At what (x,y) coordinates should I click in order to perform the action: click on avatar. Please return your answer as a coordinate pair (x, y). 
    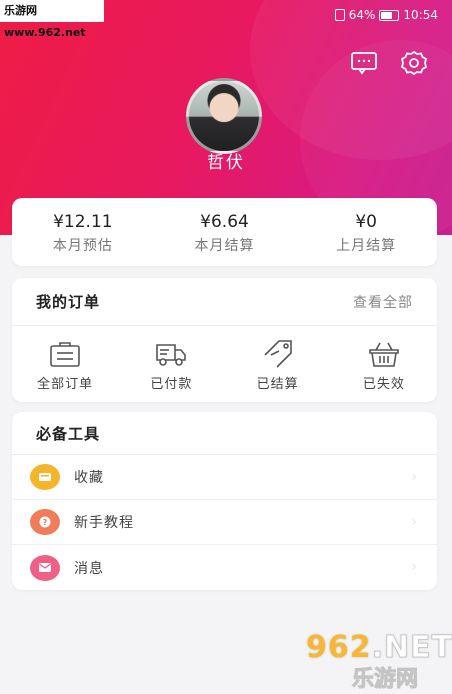
    Looking at the image, I should click on (224, 116).